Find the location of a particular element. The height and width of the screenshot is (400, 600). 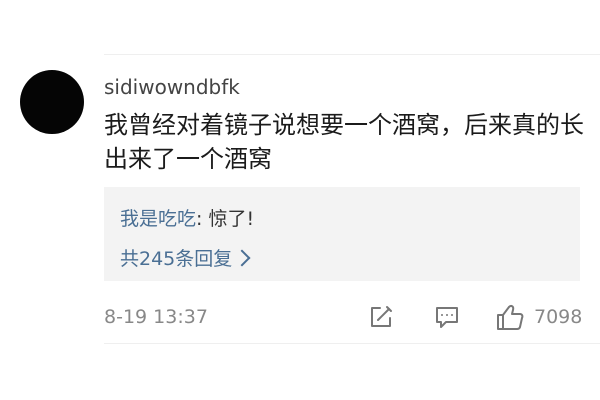

reply-preview-line: 我是吃吃: 惊了! is located at coordinates (187, 217).